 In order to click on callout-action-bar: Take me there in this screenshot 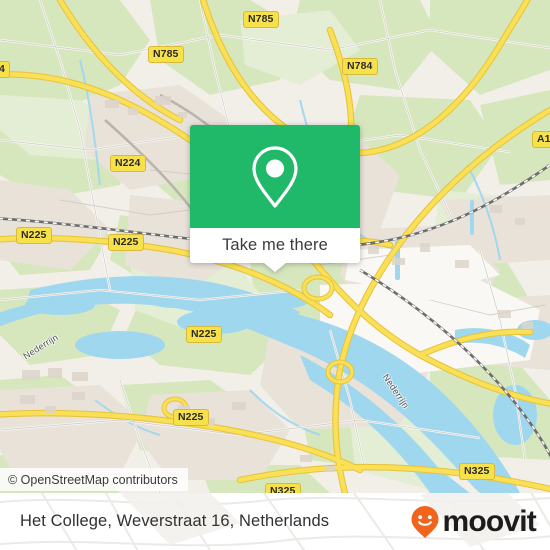, I will do `click(275, 250)`.